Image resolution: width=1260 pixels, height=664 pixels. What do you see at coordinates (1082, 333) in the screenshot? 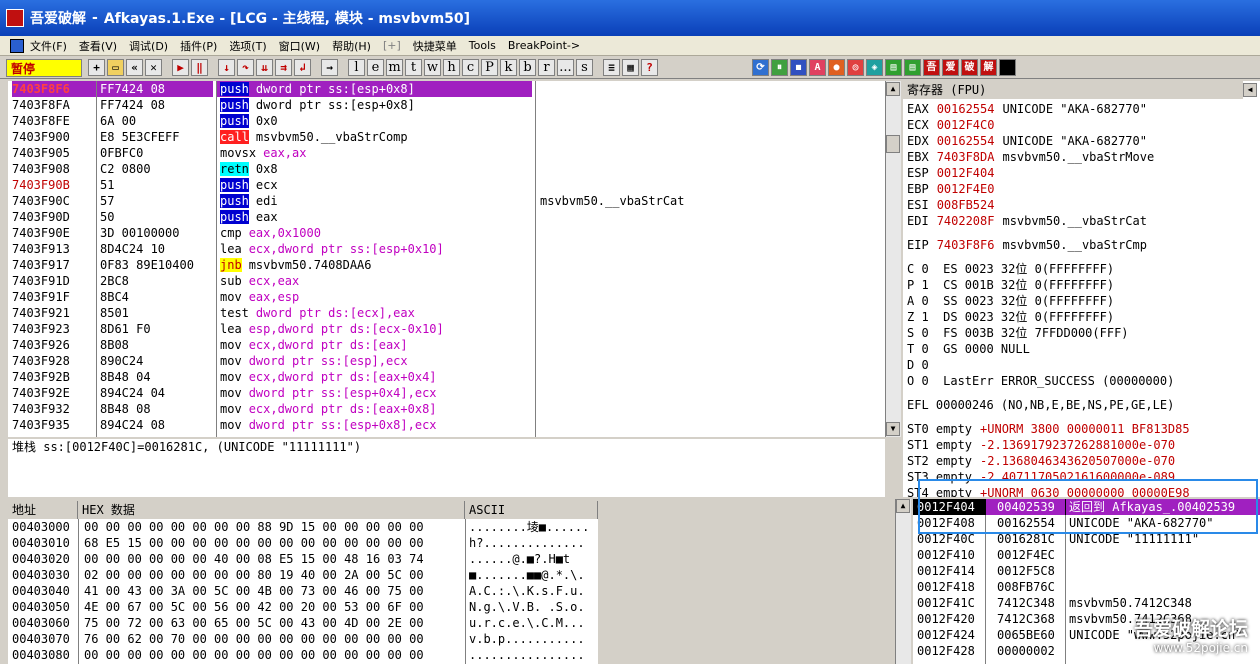
I see `flag-row: S 0 FS 003B 32位 7FFDD000(FFF)` at bounding box center [1082, 333].